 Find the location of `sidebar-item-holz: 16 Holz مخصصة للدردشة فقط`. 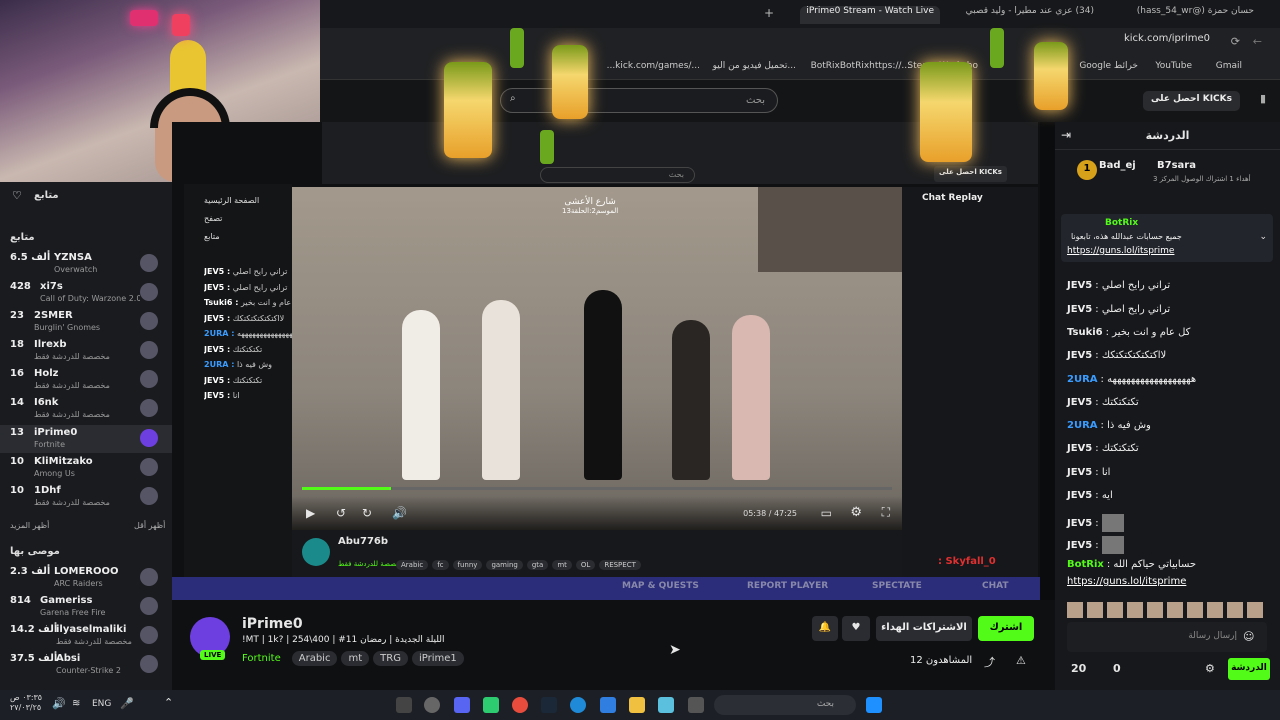

sidebar-item-holz: 16 Holz مخصصة للدردشة فقط is located at coordinates (86, 380).